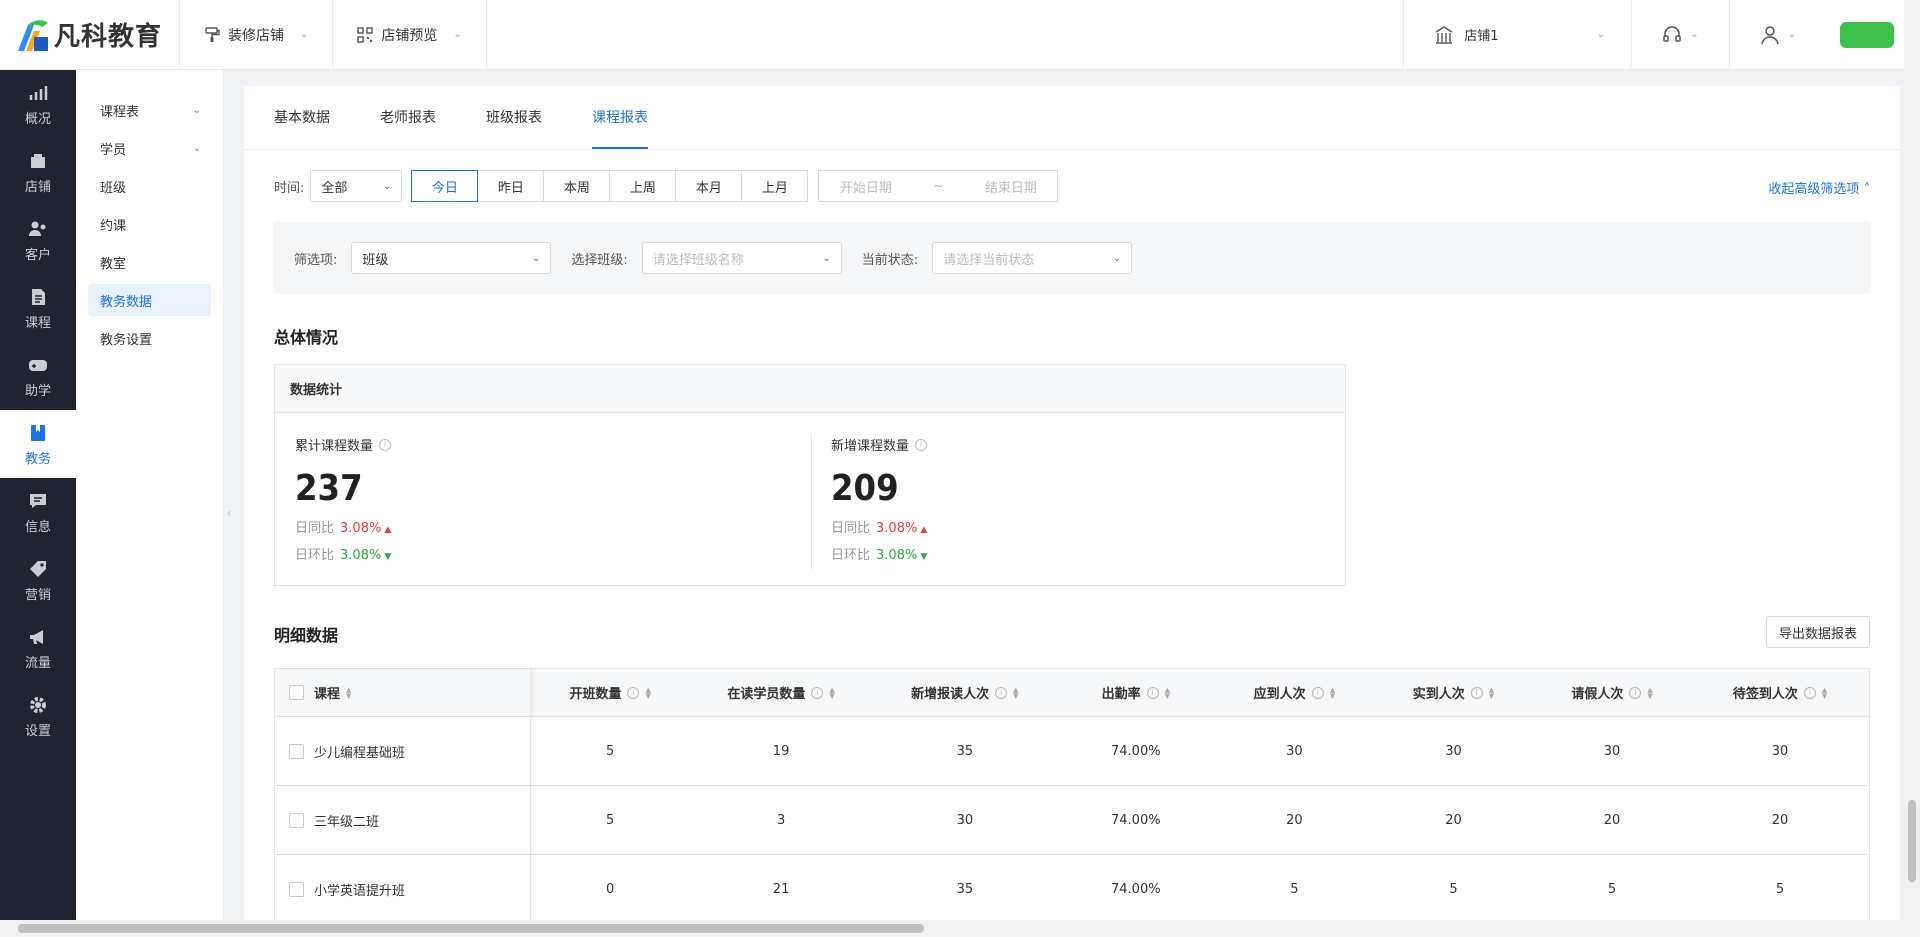 The width and height of the screenshot is (1920, 937). Describe the element at coordinates (37, 255) in the screenshot. I see `rail-label: 客户` at that location.